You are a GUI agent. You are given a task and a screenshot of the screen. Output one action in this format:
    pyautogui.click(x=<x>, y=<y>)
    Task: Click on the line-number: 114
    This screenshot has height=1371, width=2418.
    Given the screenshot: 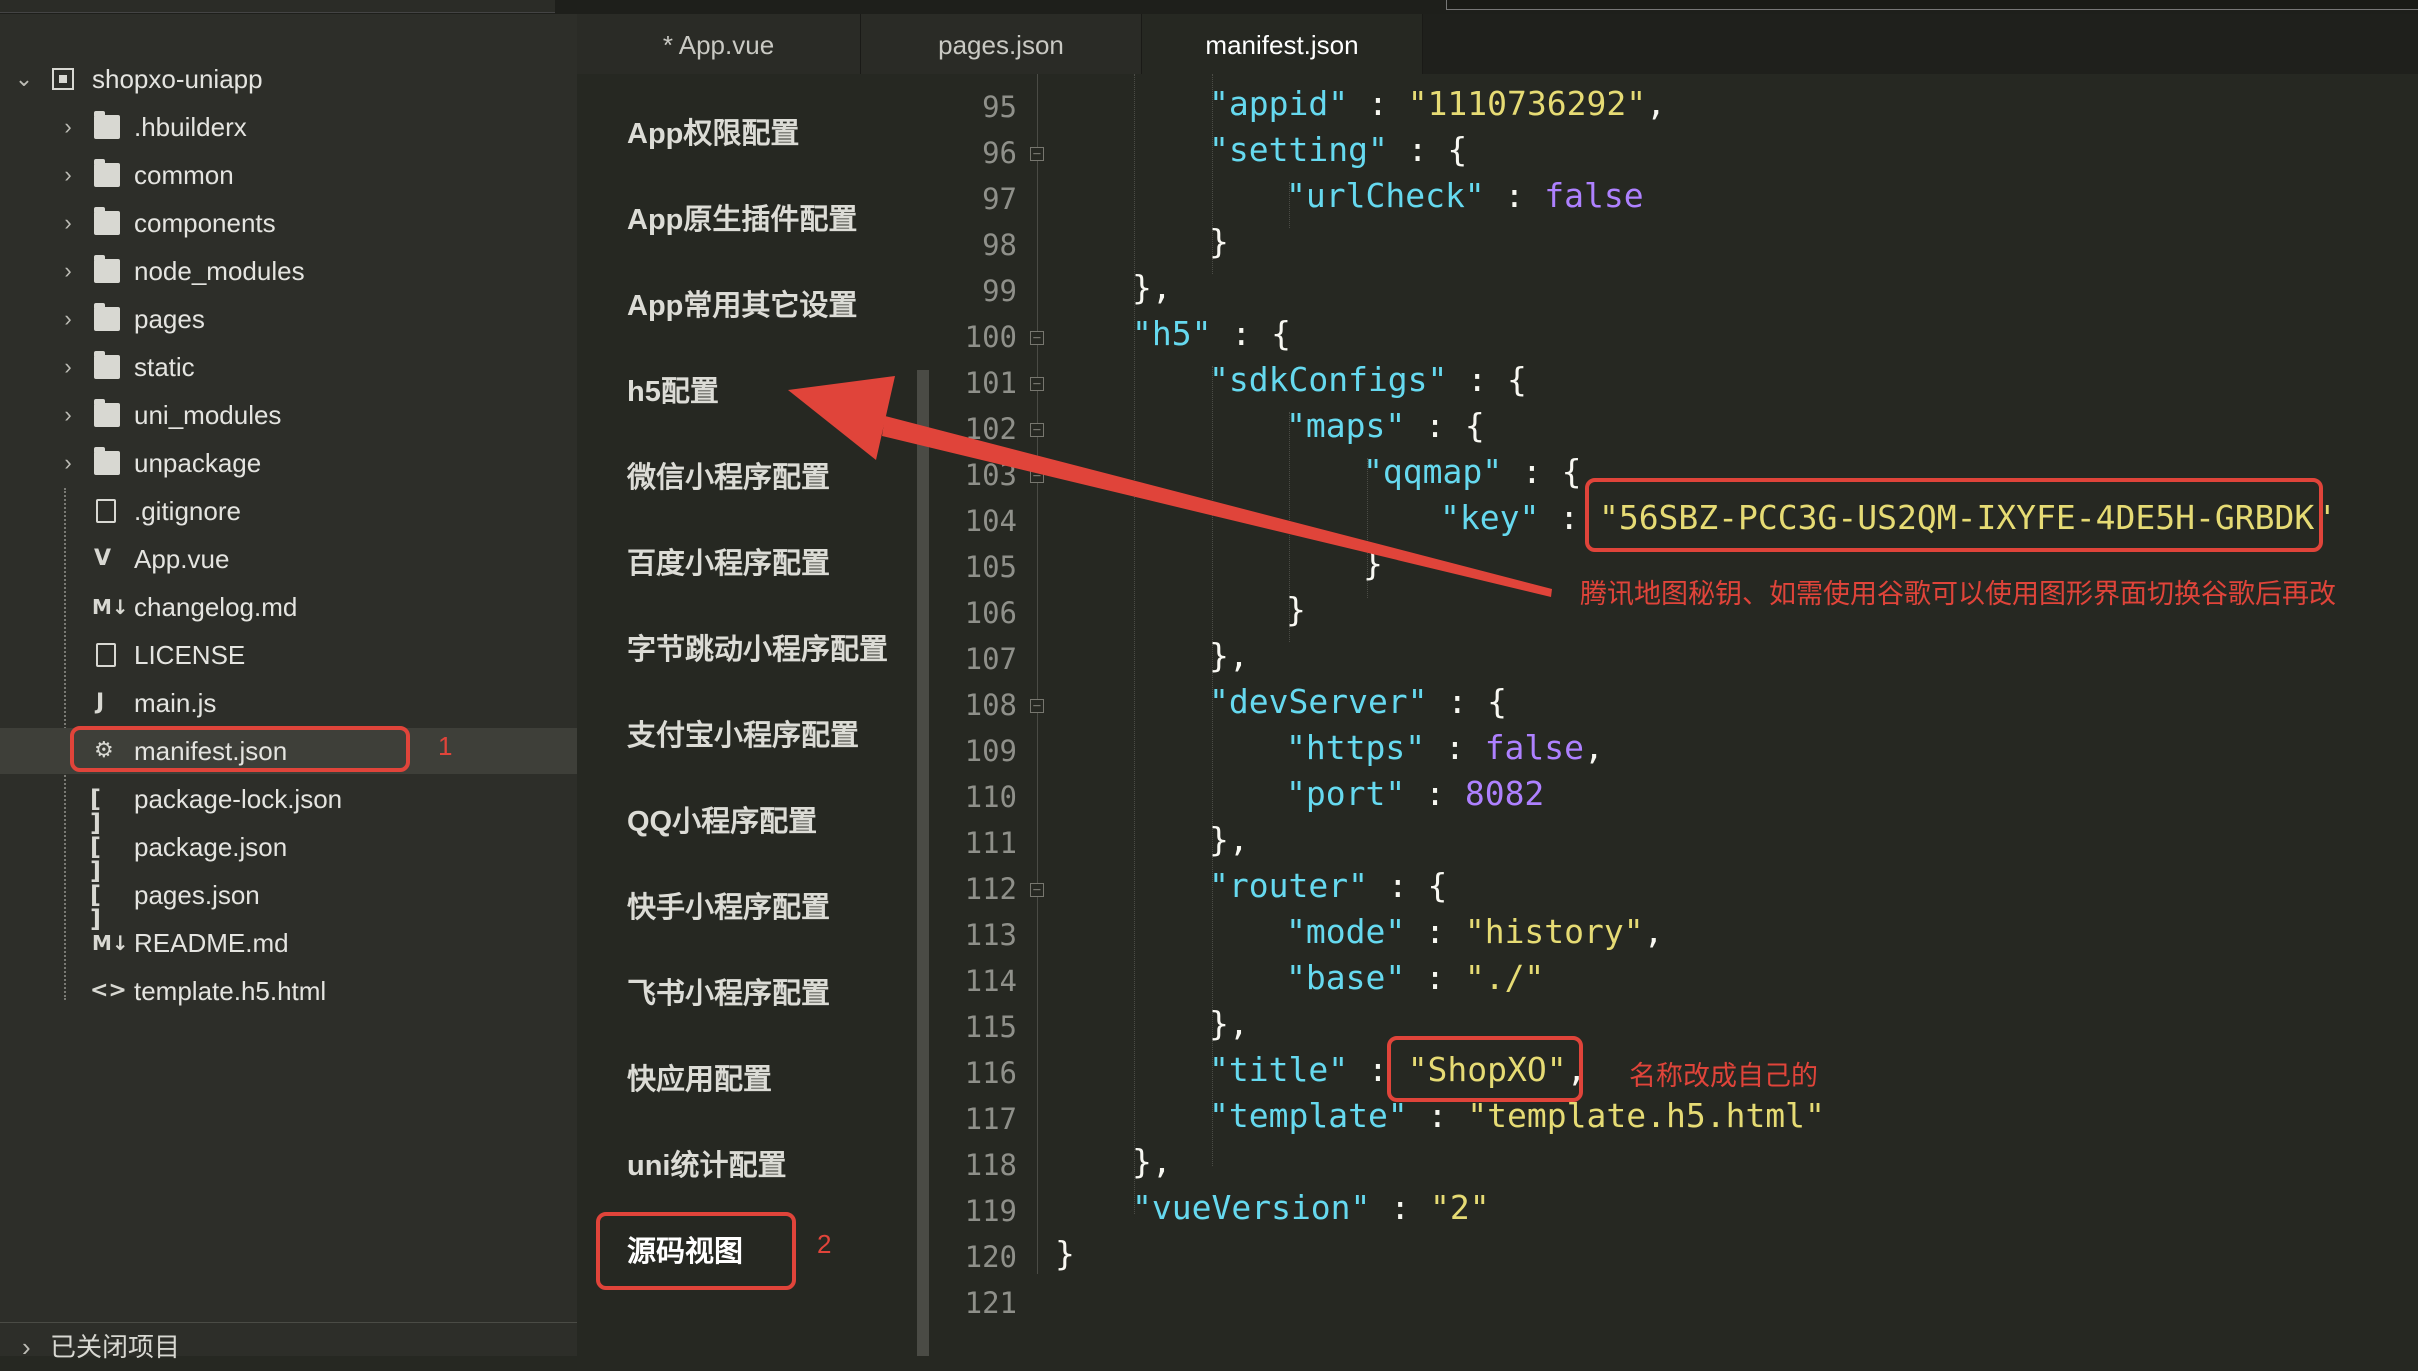 What is the action you would take?
    pyautogui.click(x=990, y=981)
    